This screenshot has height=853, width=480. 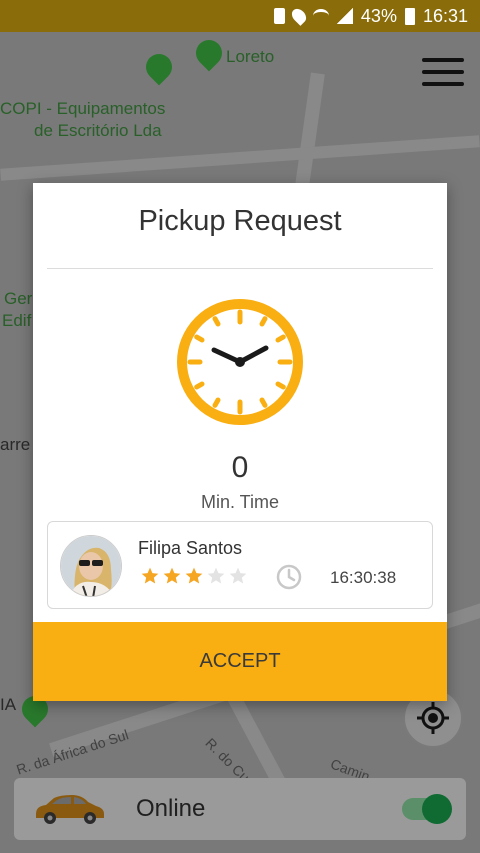 I want to click on menu-button, so click(x=443, y=72).